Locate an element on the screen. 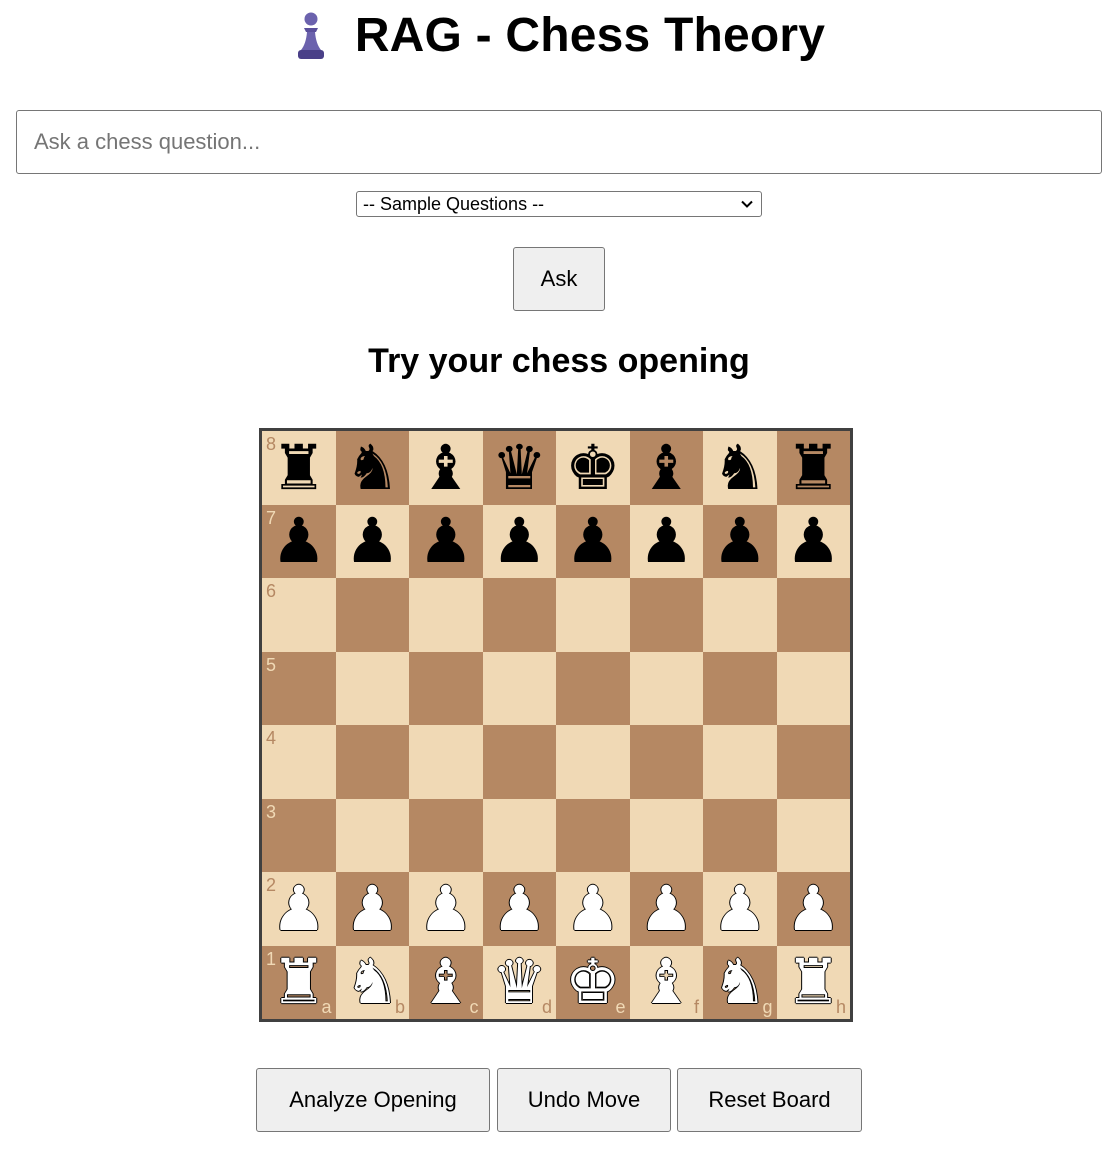  white-queen-icon: ♛ is located at coordinates (519, 982).